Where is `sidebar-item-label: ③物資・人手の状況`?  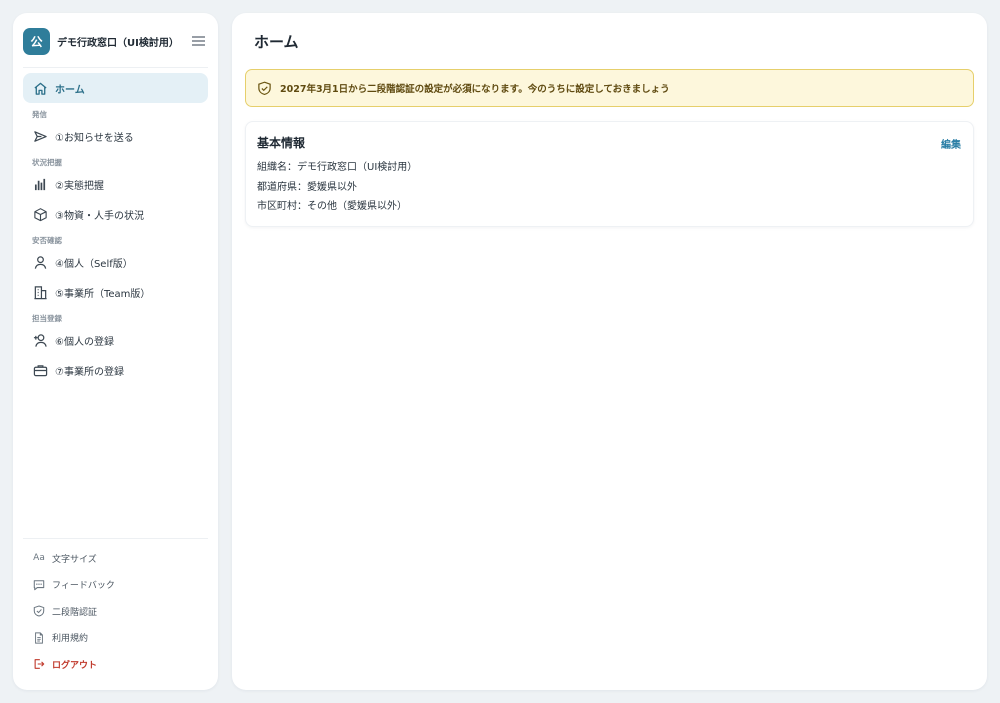
sidebar-item-label: ③物資・人手の状況 is located at coordinates (99, 216).